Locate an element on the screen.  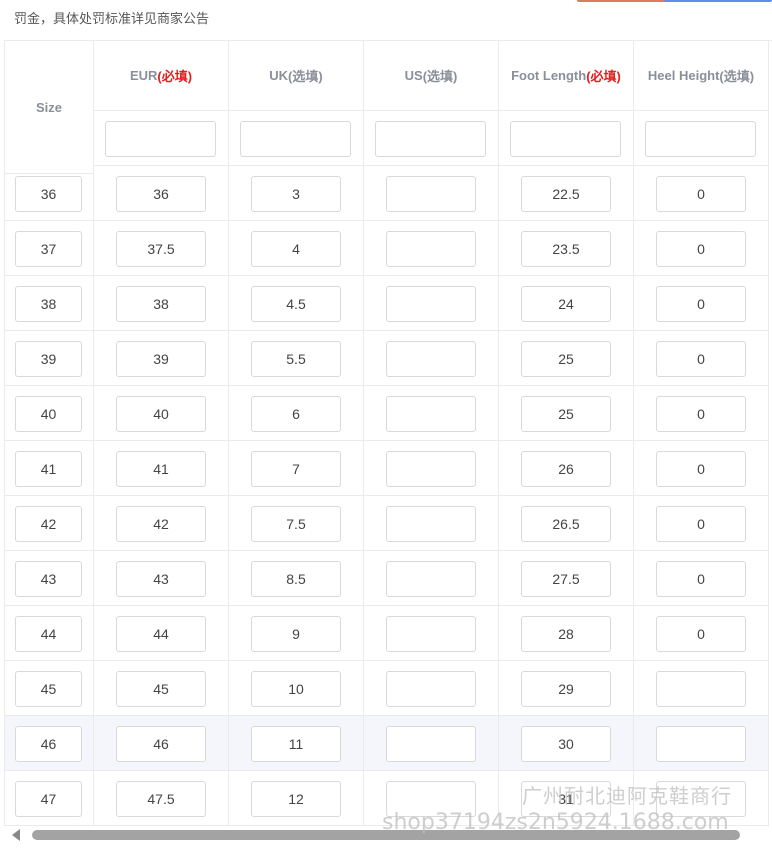
eur-input: 36 is located at coordinates (161, 194).